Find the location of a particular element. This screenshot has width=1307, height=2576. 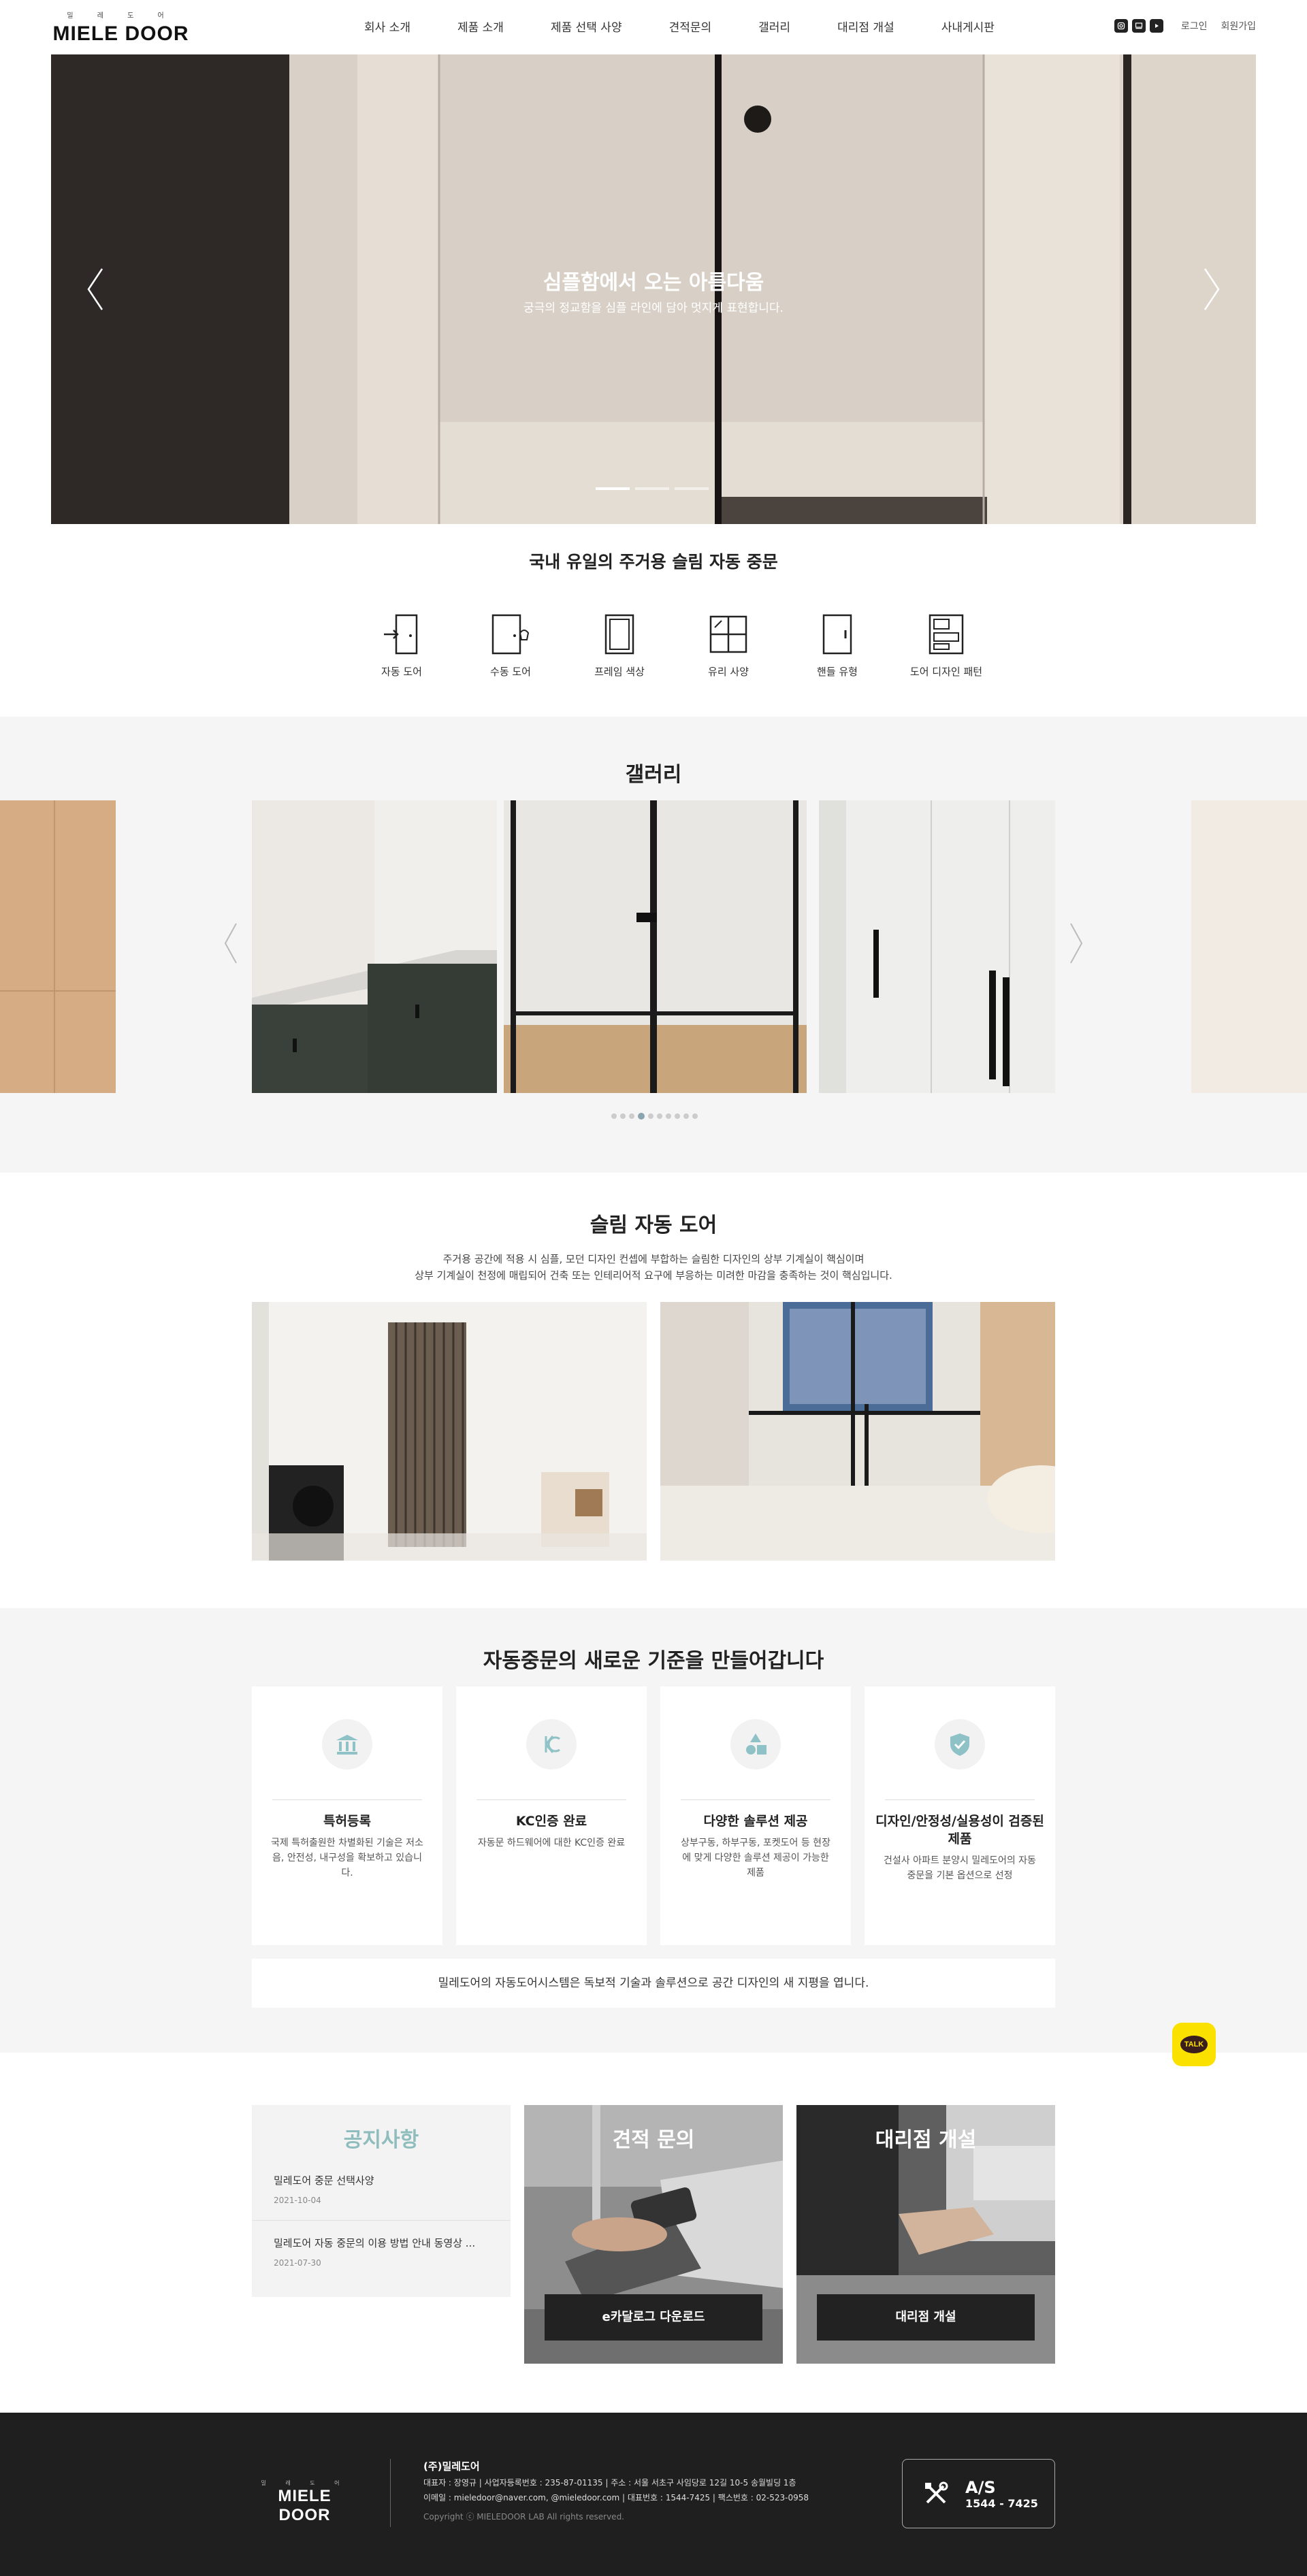

kc-icon is located at coordinates (552, 1744).